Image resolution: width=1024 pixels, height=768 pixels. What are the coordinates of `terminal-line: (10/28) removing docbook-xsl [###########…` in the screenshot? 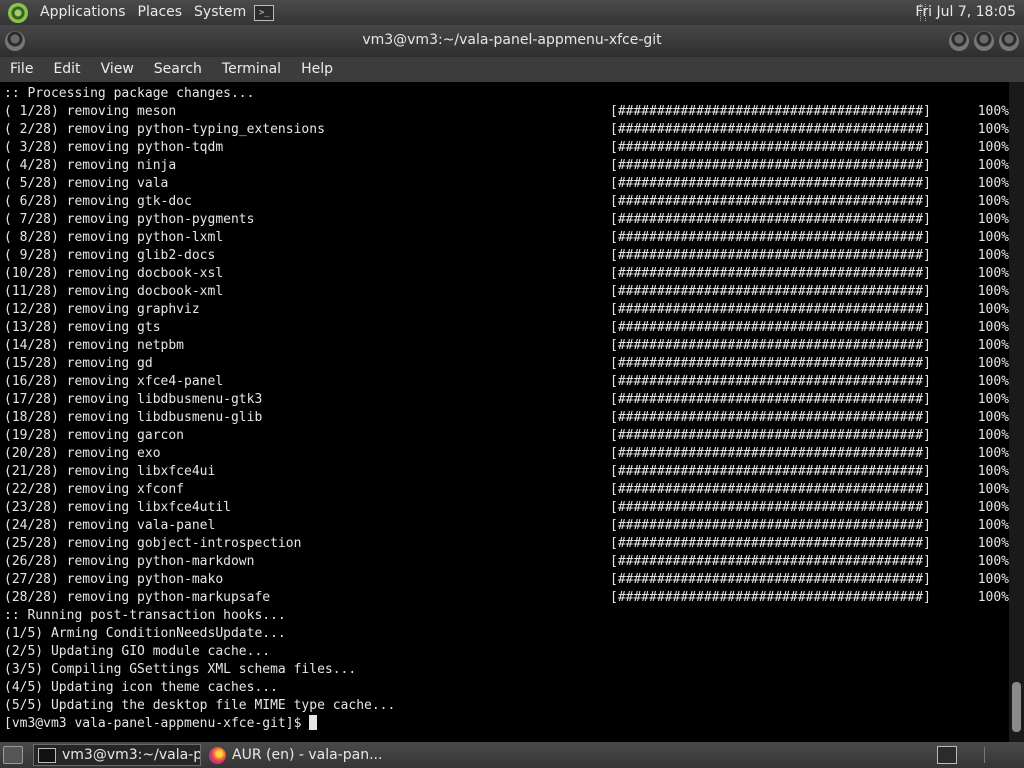 It's located at (506, 274).